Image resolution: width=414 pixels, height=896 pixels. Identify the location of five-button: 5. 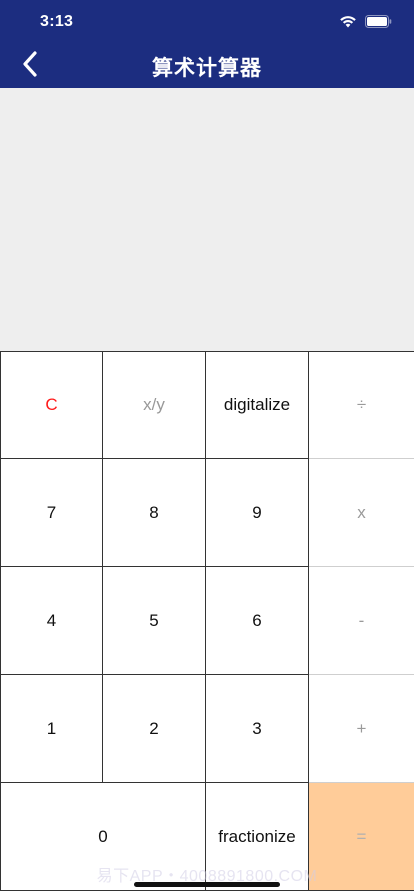
(154, 621).